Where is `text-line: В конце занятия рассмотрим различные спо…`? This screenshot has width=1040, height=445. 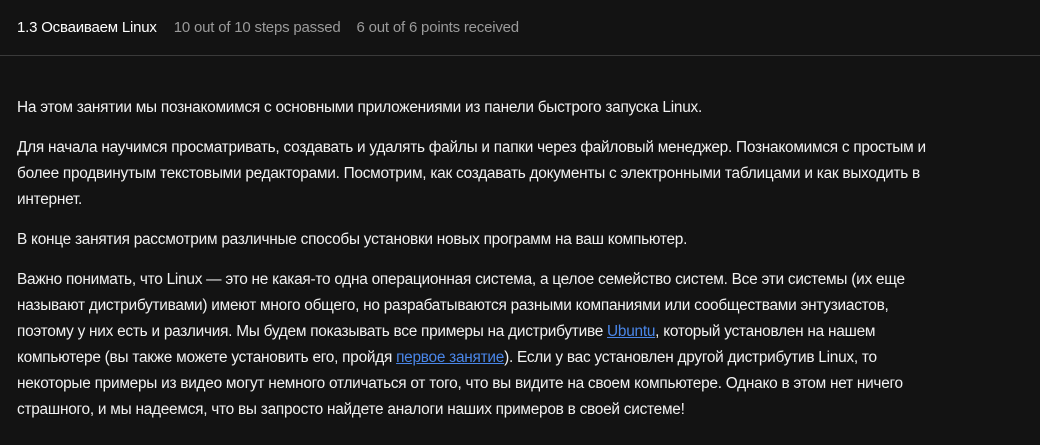 text-line: В конце занятия рассмотрим различные спо… is located at coordinates (352, 239).